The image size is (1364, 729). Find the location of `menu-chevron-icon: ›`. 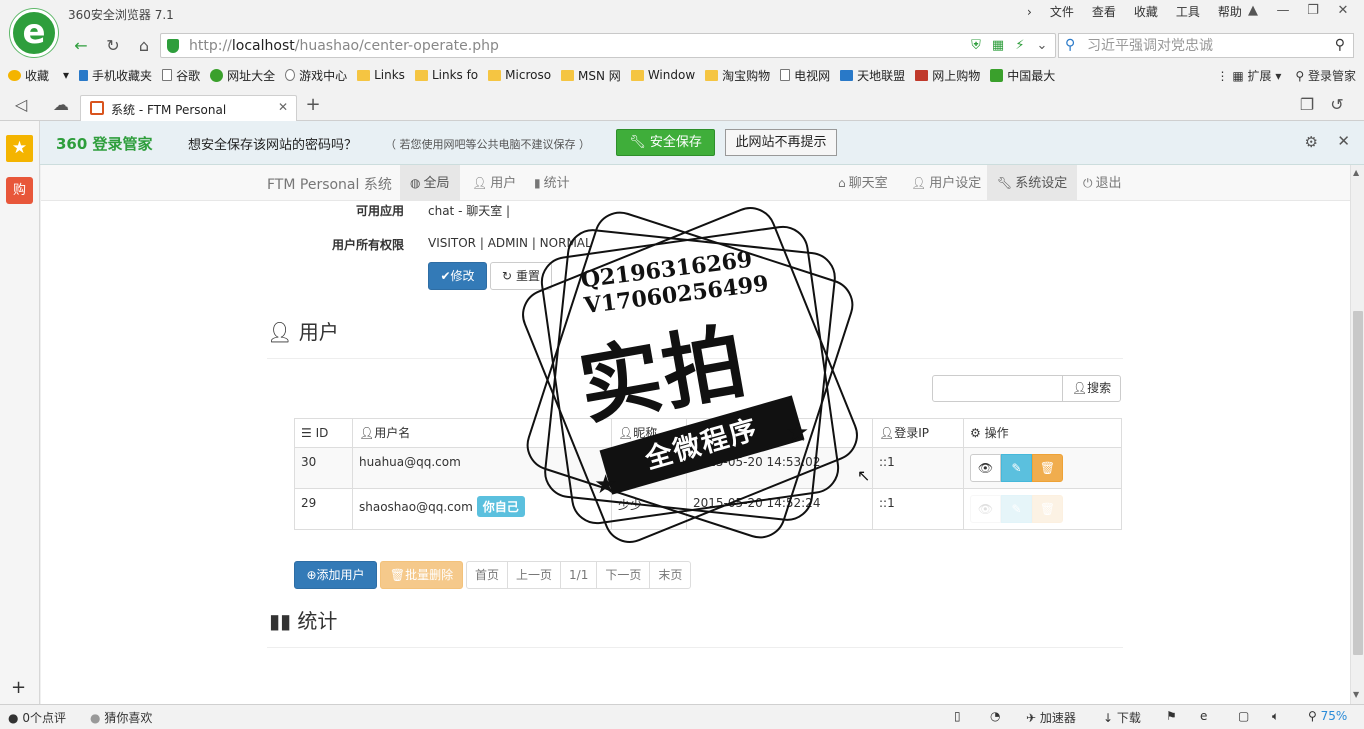

menu-chevron-icon: › is located at coordinates (1029, 12).